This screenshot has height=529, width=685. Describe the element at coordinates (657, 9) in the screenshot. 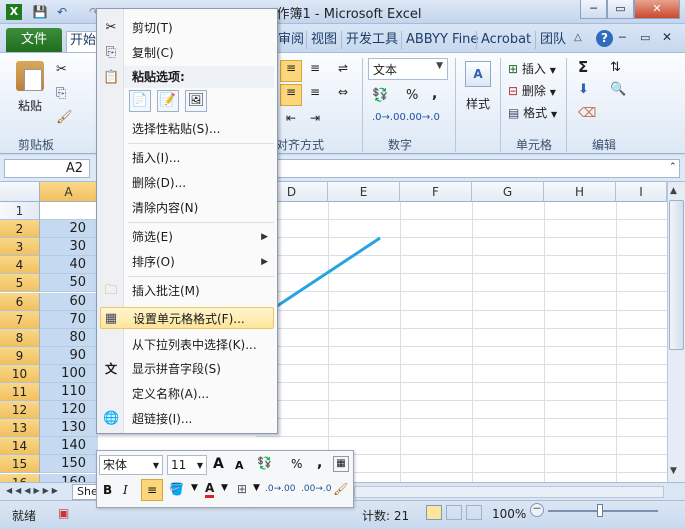

I see `close-button: ✕` at that location.